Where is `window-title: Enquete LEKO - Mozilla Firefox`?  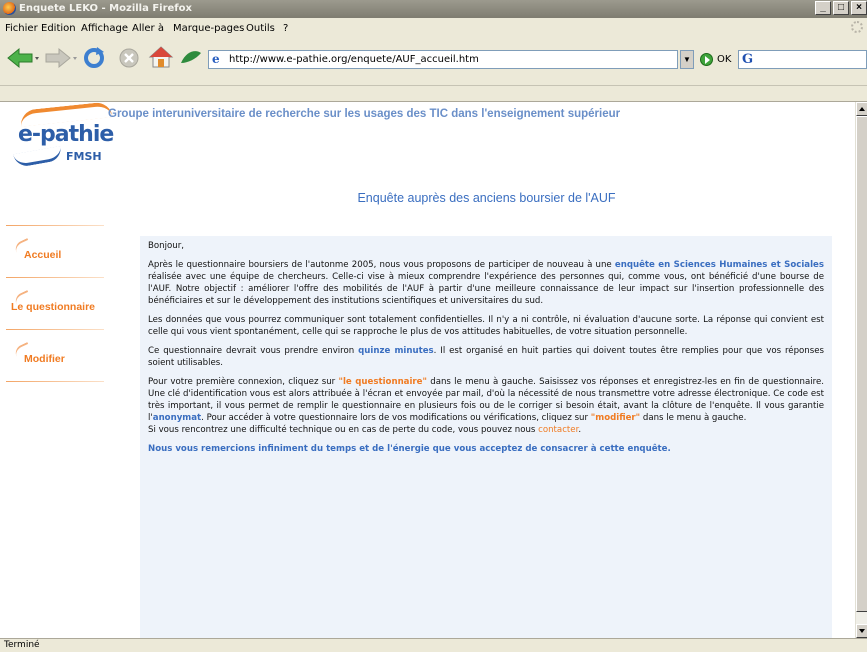 window-title: Enquete LEKO - Mozilla Firefox is located at coordinates (105, 8).